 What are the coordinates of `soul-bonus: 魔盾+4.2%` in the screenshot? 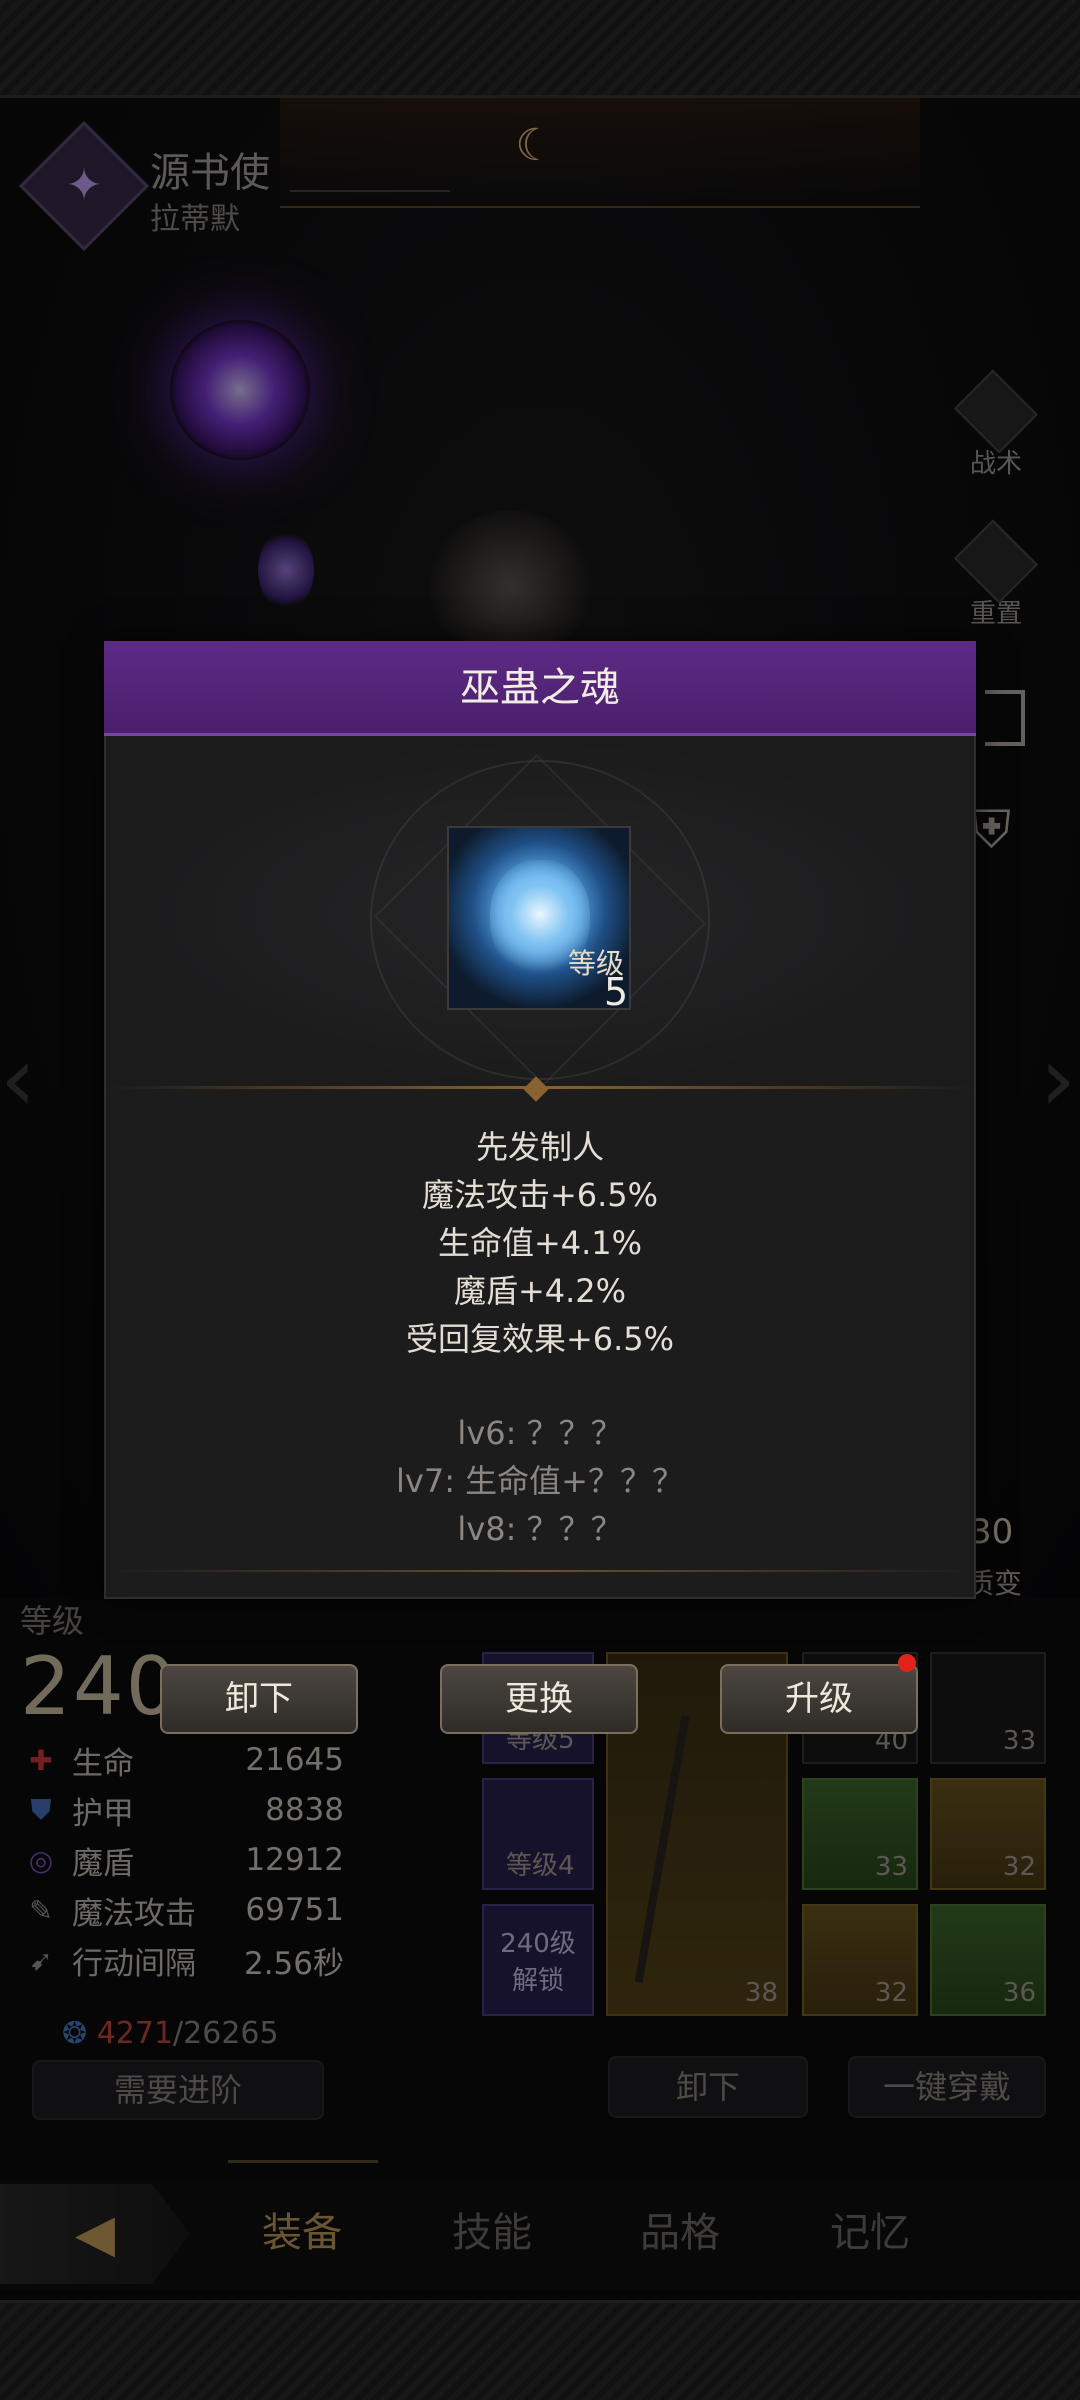 It's located at (540, 1291).